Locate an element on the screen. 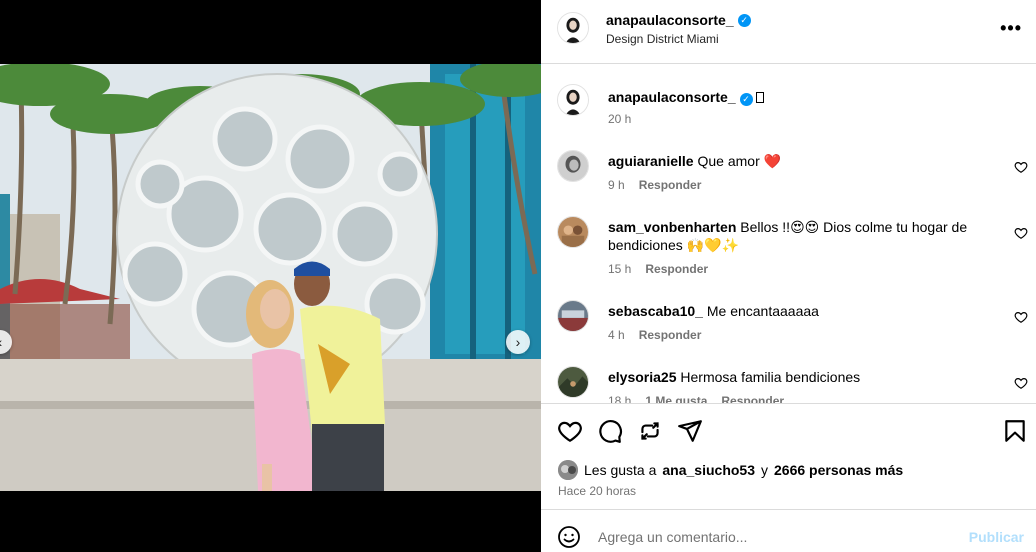 This screenshot has height=552, width=1036. username-text: anapaulaconsorte_ is located at coordinates (670, 20).